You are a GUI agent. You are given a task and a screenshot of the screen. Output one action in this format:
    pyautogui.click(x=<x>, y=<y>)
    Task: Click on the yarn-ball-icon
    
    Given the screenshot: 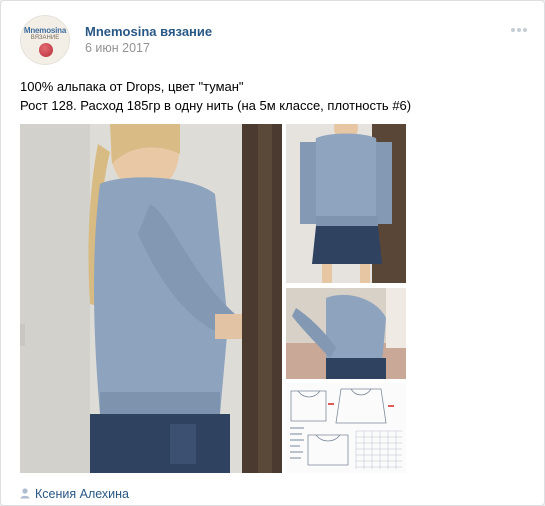 What is the action you would take?
    pyautogui.click(x=46, y=50)
    